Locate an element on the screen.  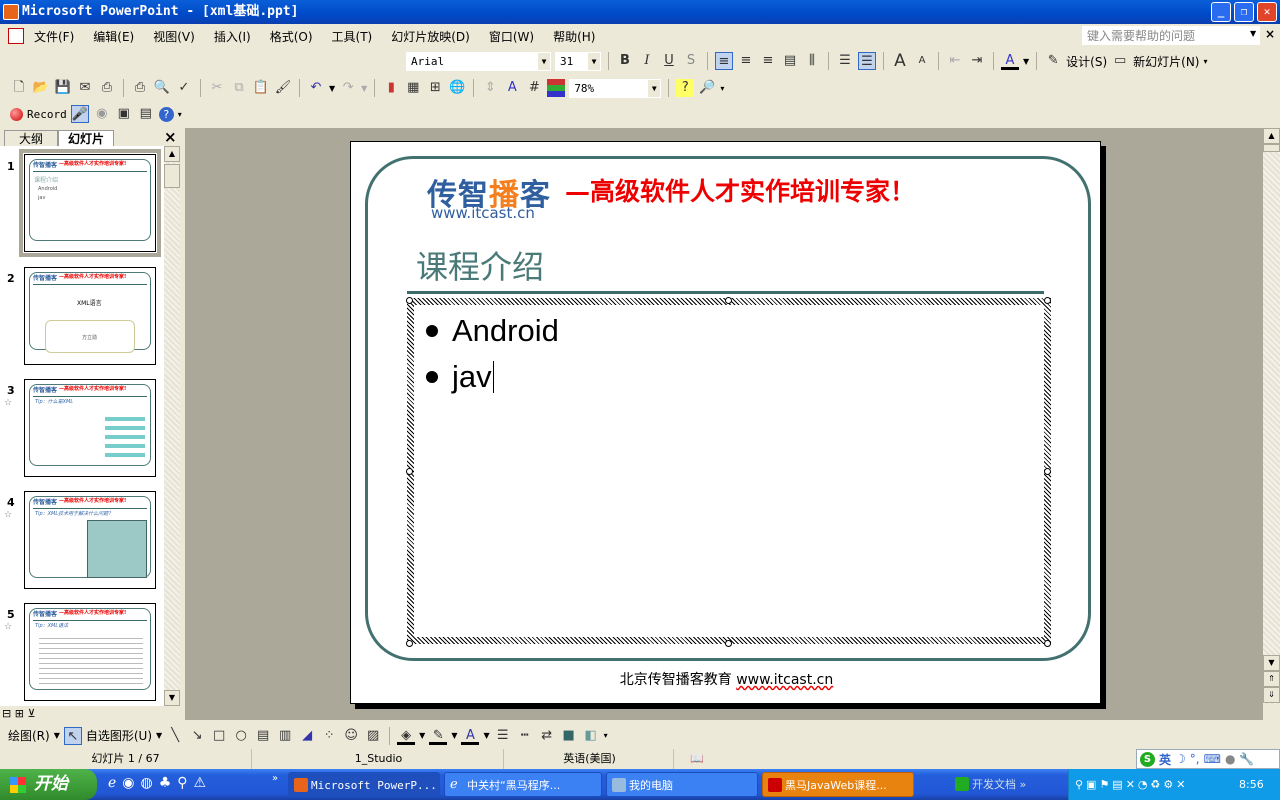
align-left-icon: ≡ is located at coordinates (724, 61).